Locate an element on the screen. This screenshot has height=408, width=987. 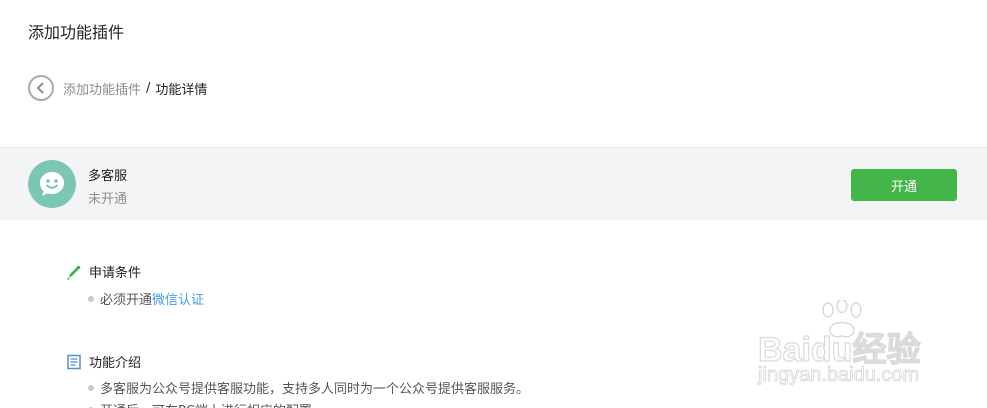
section-intro-title: 功能介绍 is located at coordinates (103, 361).